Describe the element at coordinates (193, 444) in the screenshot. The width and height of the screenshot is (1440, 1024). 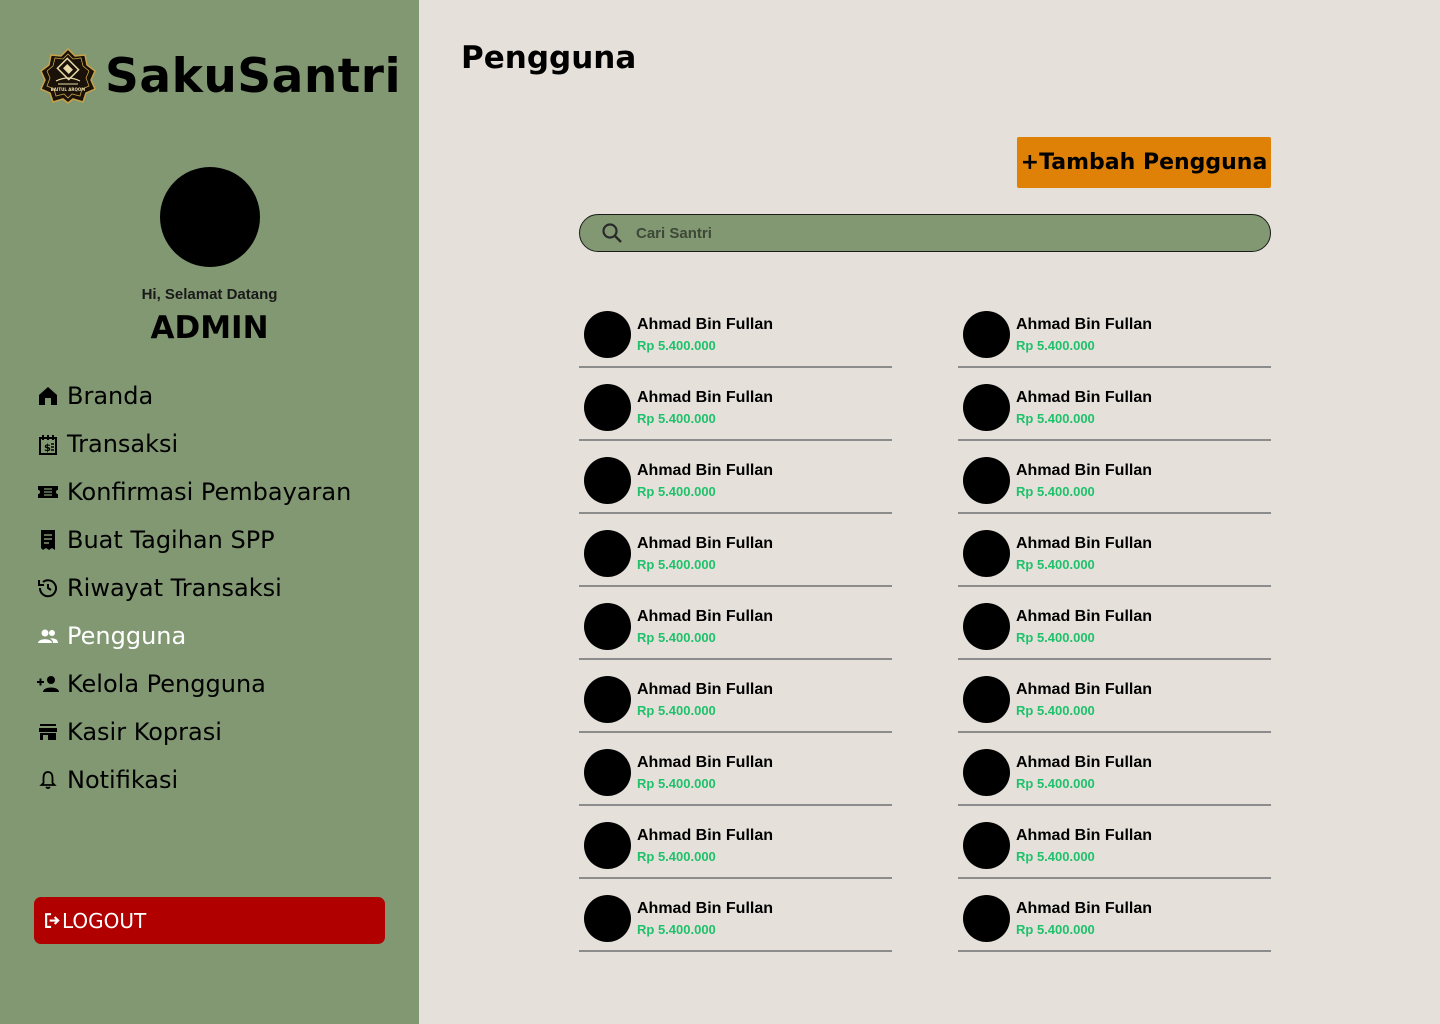
I see `sidebar-item-transaksi: $ Transaksi` at that location.